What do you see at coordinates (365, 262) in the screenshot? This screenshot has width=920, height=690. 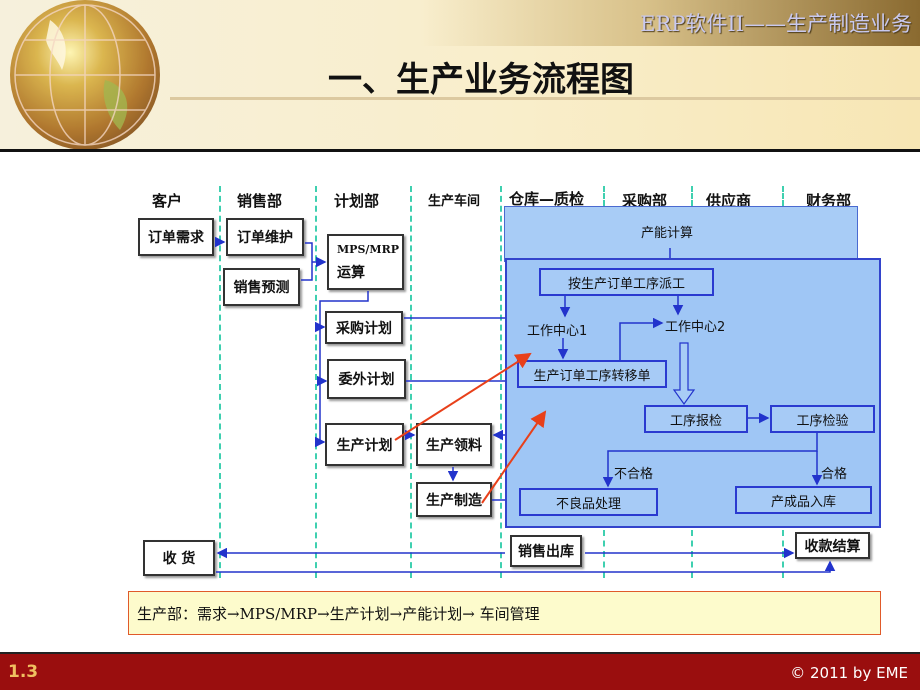 I see `mps-mrp-box: MPS/MRP 运算` at bounding box center [365, 262].